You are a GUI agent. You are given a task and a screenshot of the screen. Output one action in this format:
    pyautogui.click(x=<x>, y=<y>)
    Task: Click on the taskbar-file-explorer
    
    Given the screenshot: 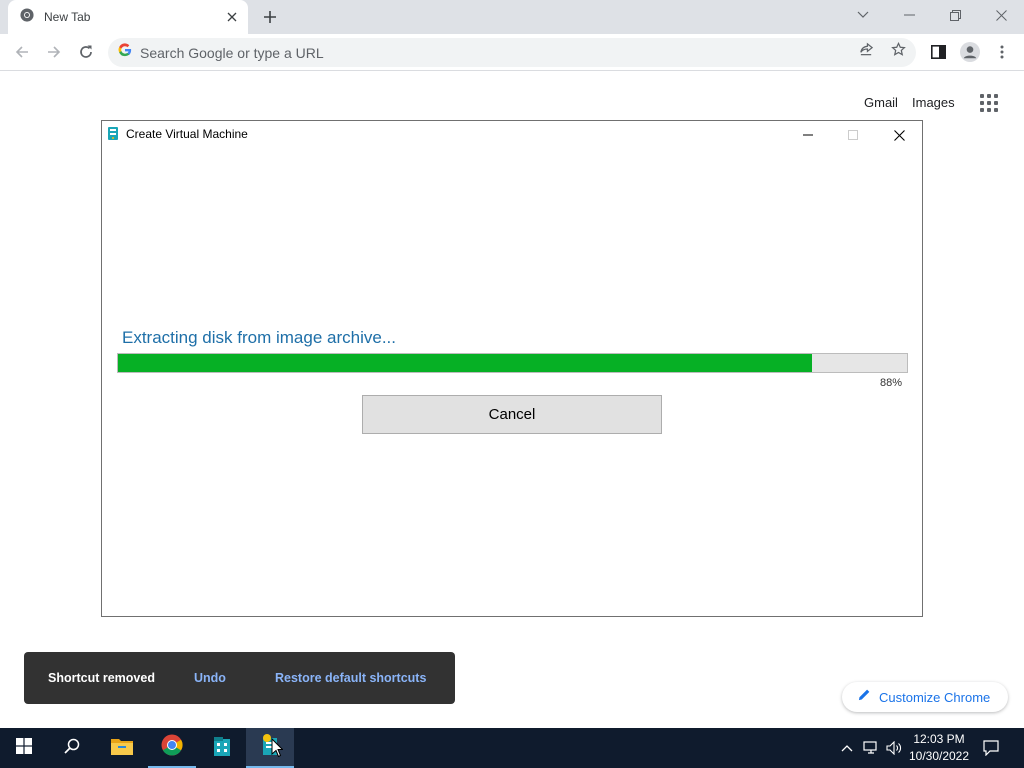 What is the action you would take?
    pyautogui.click(x=122, y=748)
    